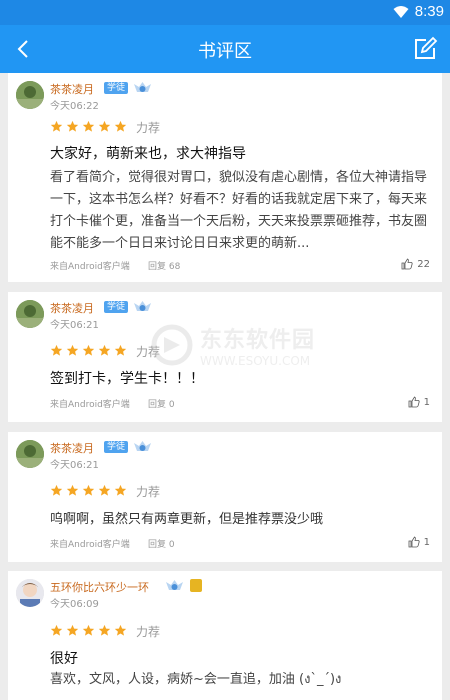  I want to click on post-time: 今天06:22, so click(74, 106).